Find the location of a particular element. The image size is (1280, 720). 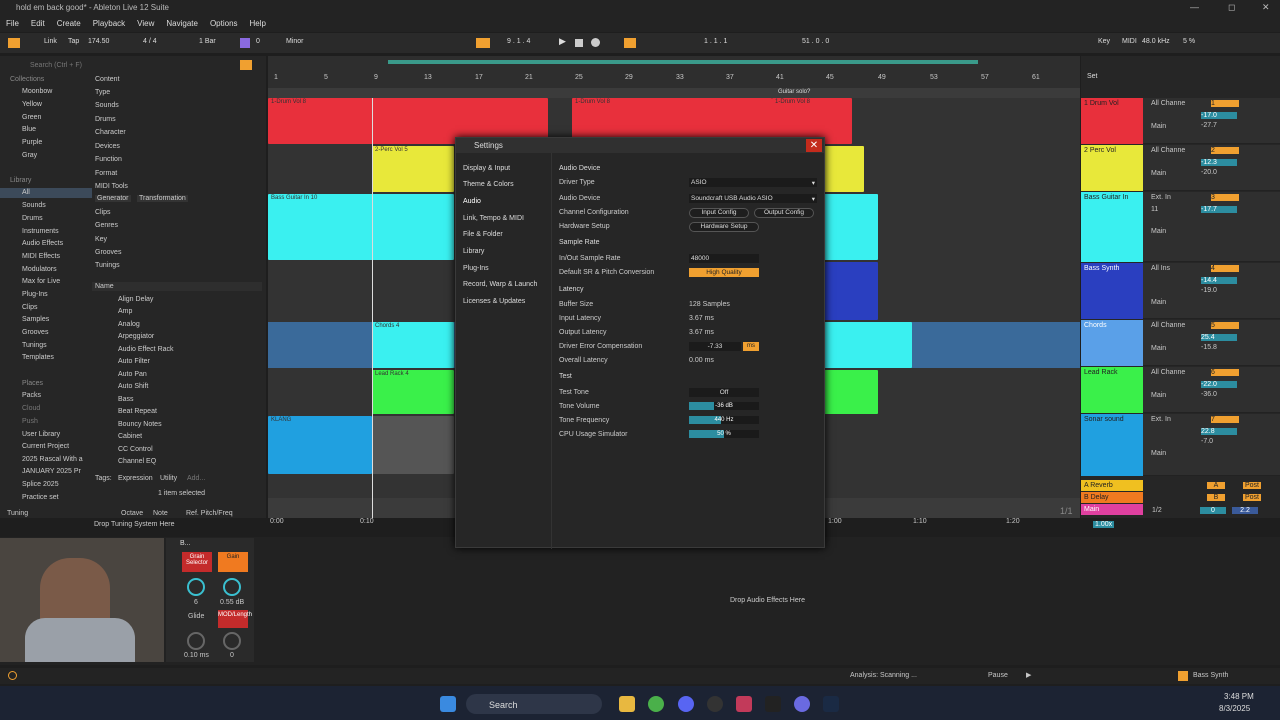

browser-item: Auto Filter is located at coordinates (134, 361).